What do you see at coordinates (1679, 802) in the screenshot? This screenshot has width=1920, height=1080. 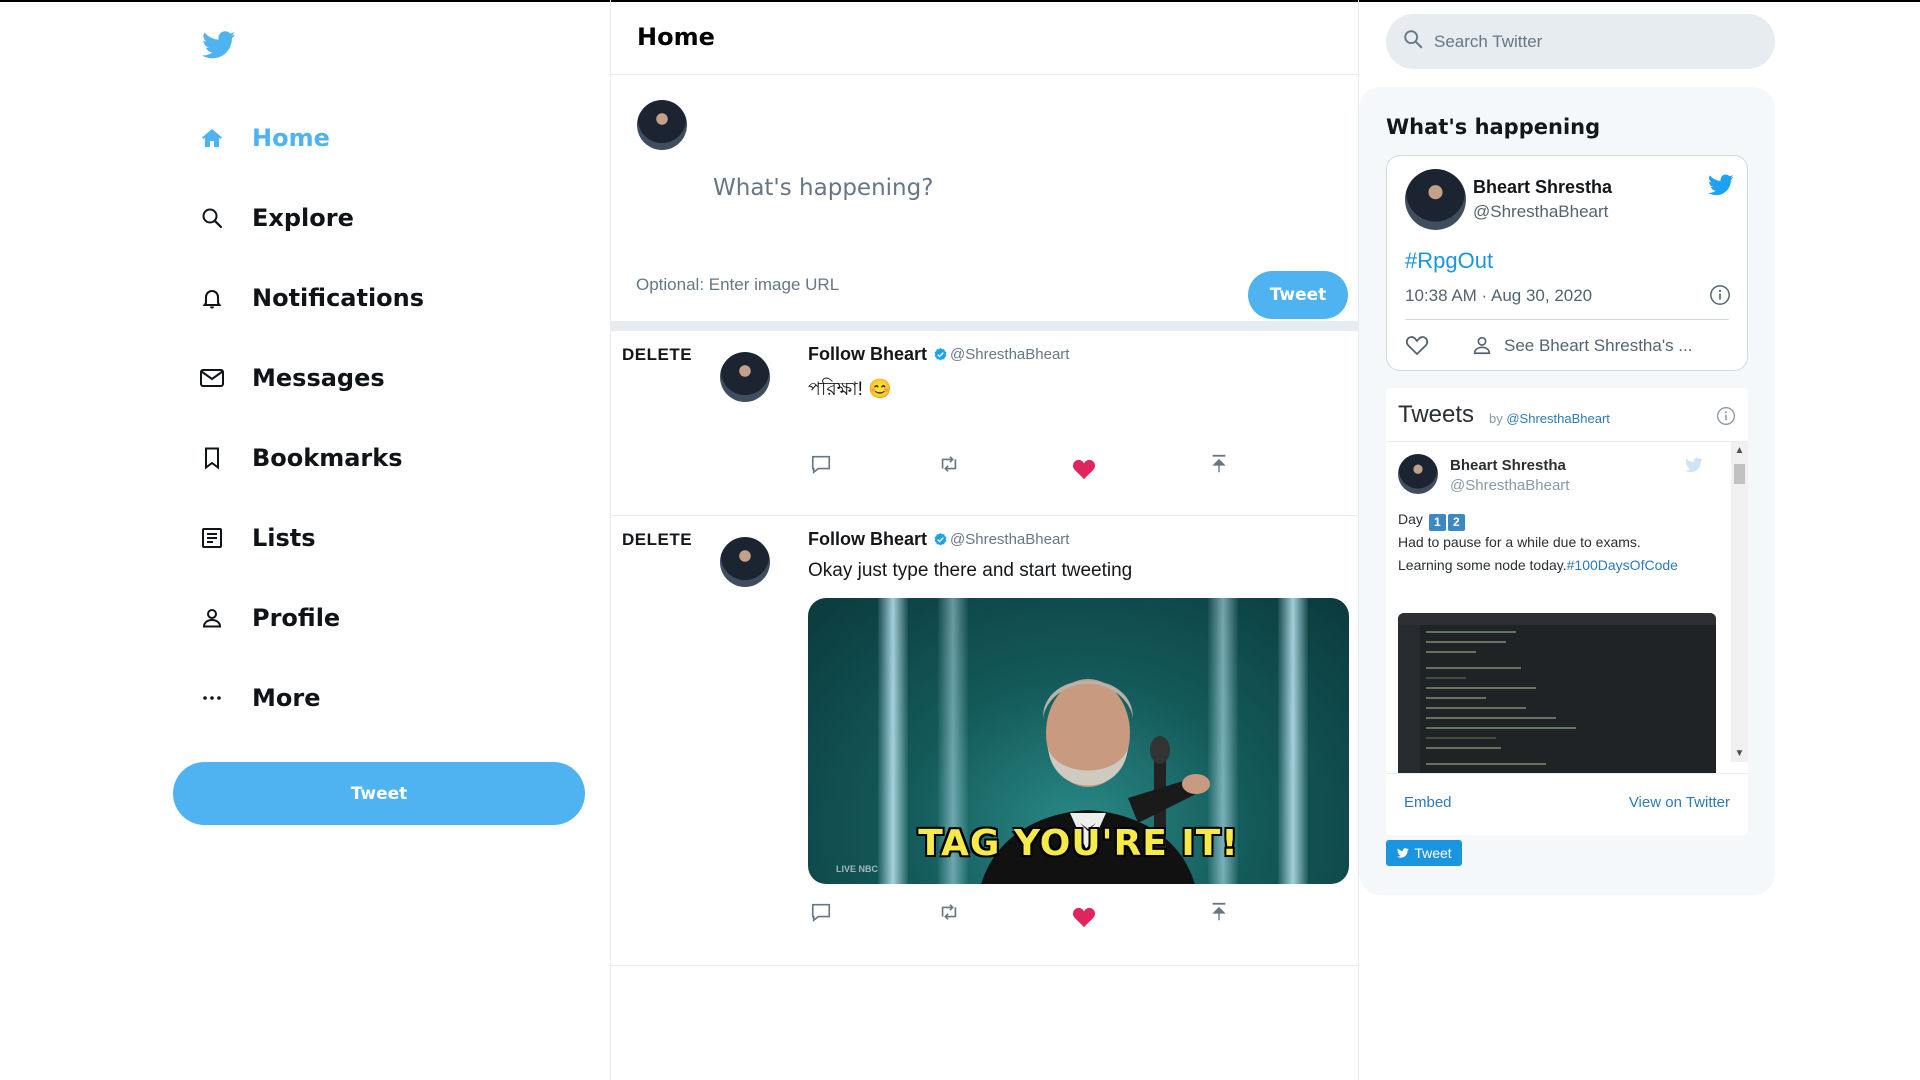 I see `view-on-twitter-link: View on Twitter` at bounding box center [1679, 802].